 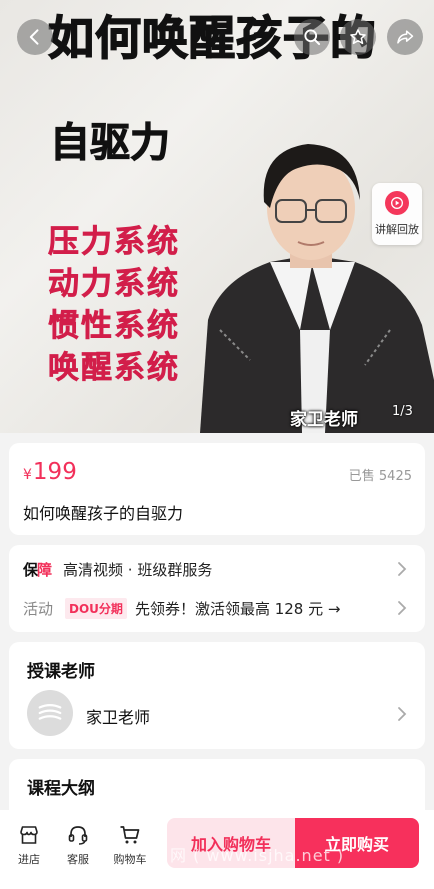 I want to click on back-button, so click(x=35, y=37).